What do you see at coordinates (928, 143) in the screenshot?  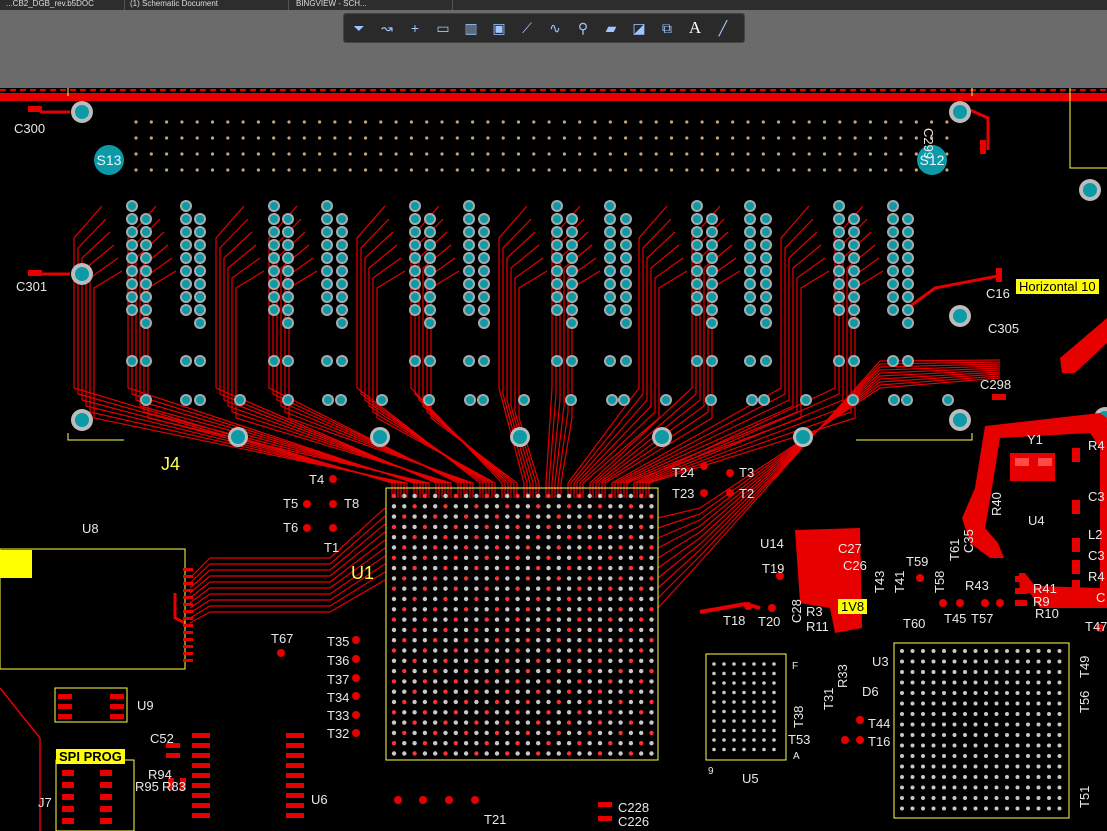 I see `ref-c299: C299` at bounding box center [928, 143].